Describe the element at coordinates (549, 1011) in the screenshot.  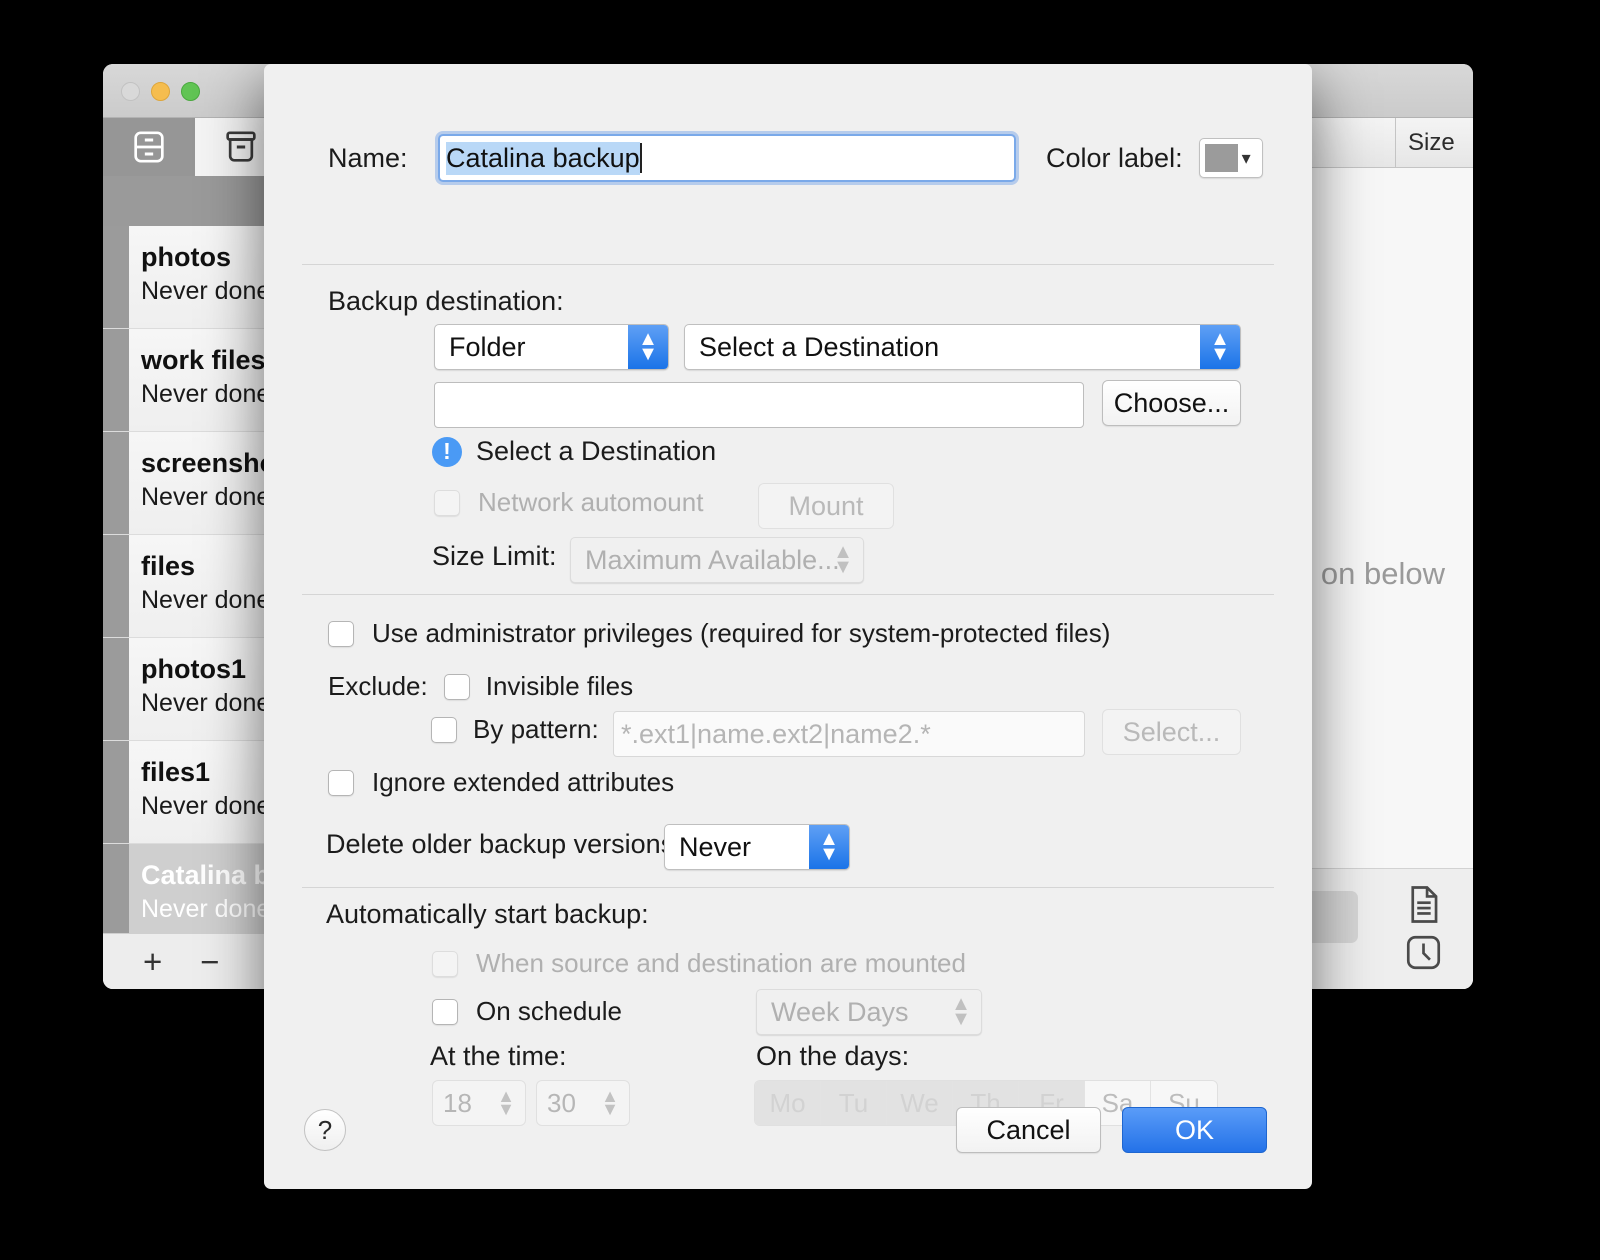
I see `on-schedule-label: On schedule` at that location.